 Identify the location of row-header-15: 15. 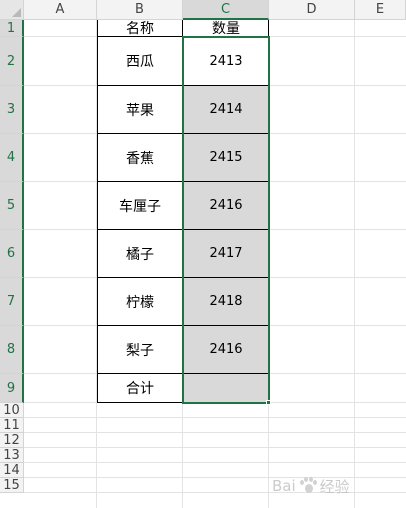
(12, 485).